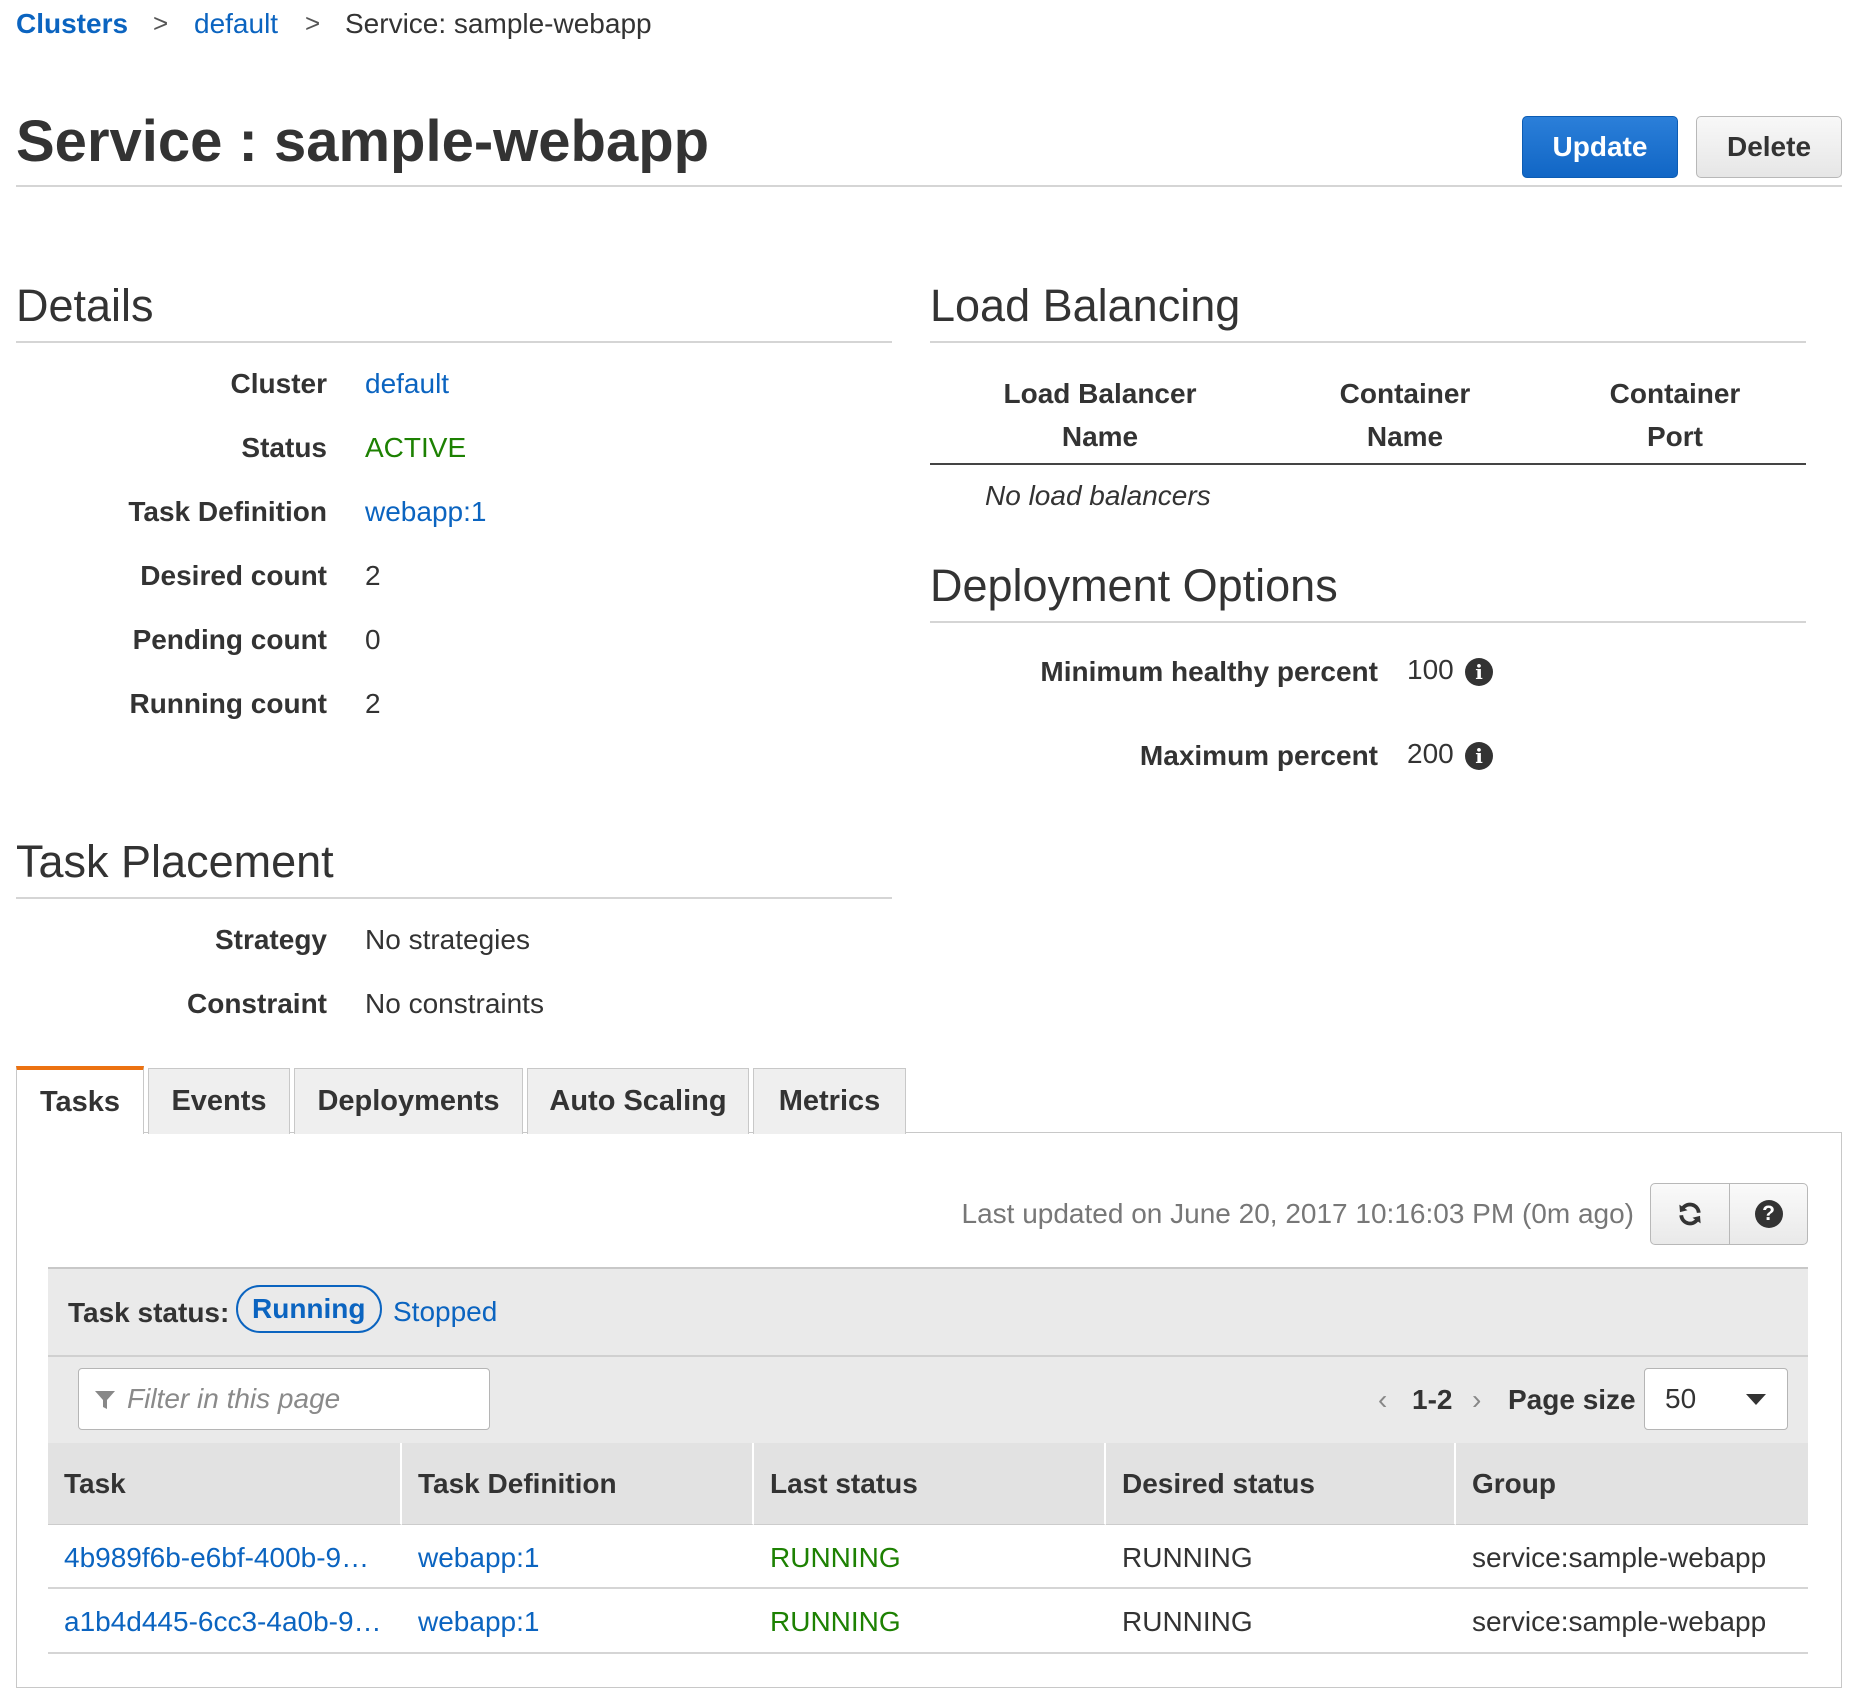 The height and width of the screenshot is (1700, 1850). I want to click on update-button: Update, so click(1600, 147).